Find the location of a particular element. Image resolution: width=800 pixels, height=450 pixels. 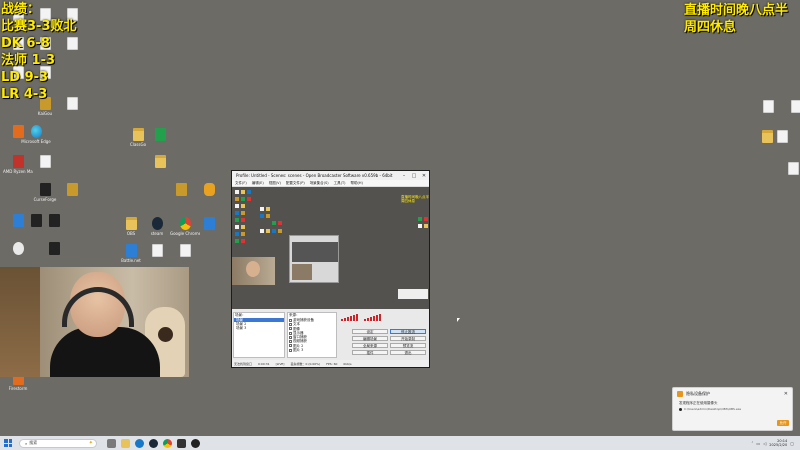

settings-button: 设定 is located at coordinates (370, 331).